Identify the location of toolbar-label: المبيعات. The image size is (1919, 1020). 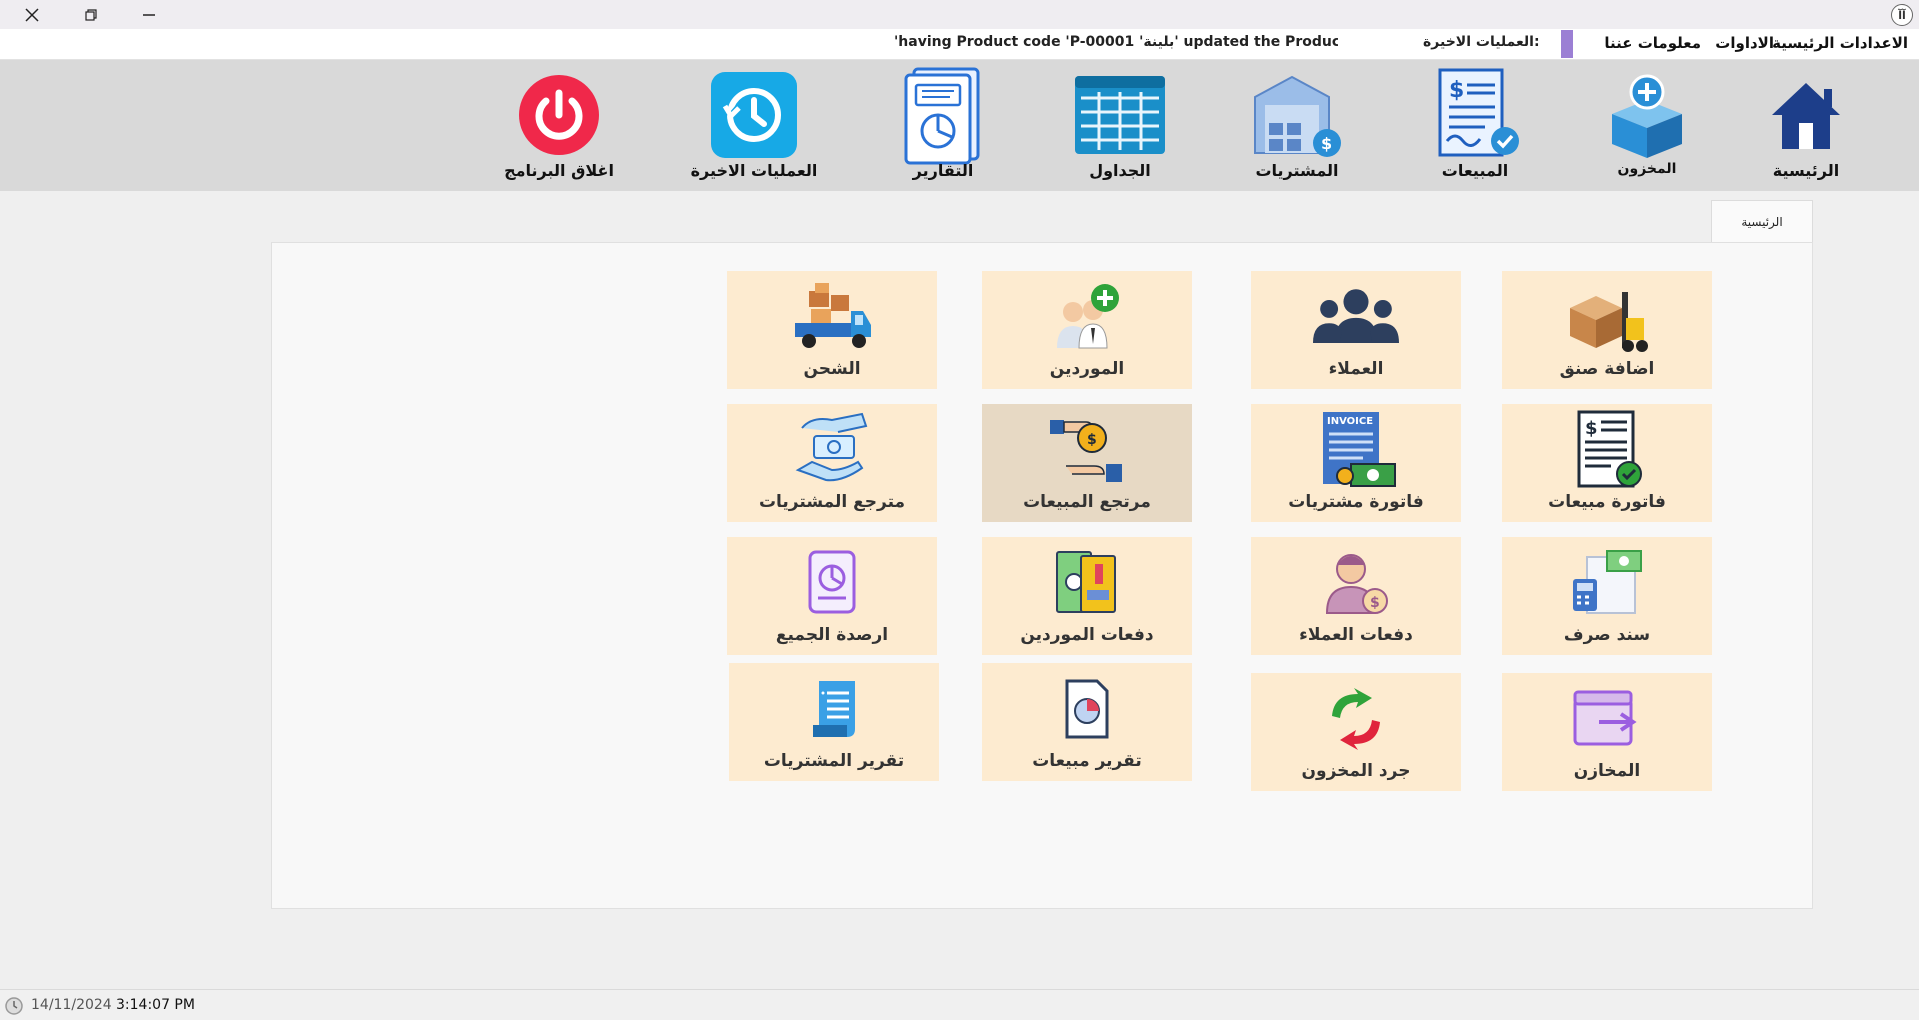
(1475, 170).